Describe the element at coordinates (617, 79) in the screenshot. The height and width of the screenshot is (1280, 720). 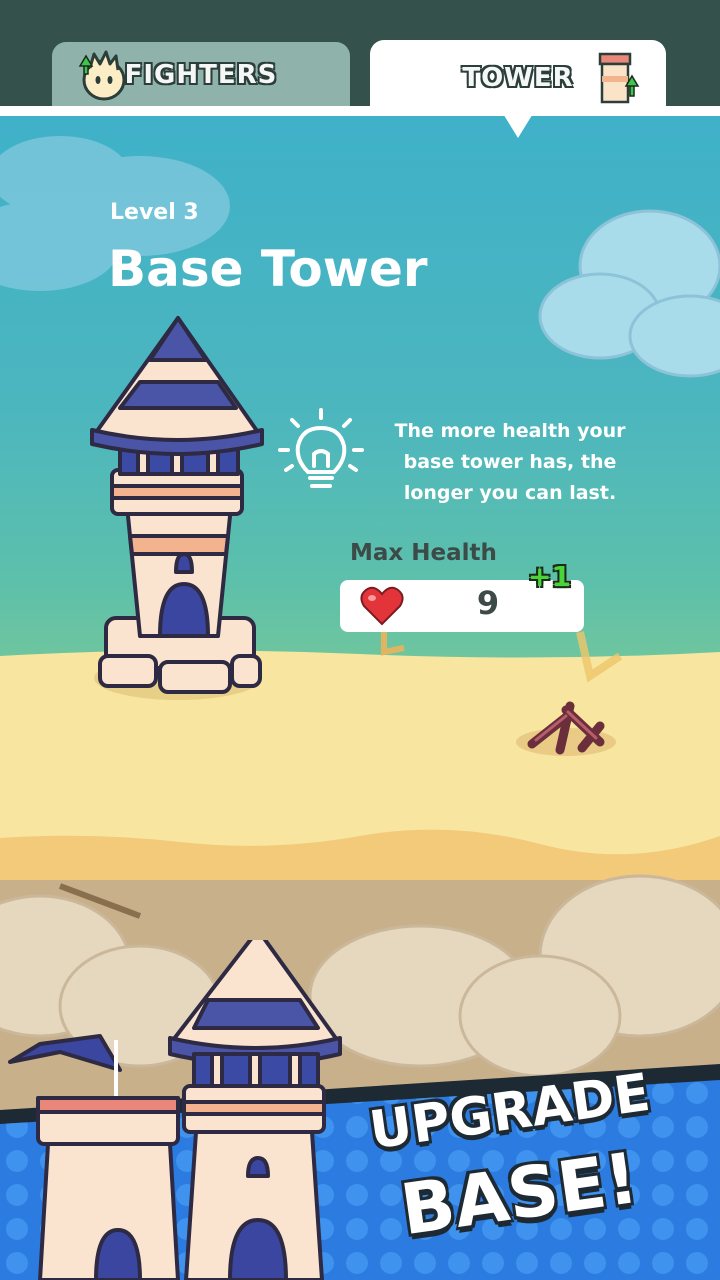
I see `tower-upgrade-icon` at that location.